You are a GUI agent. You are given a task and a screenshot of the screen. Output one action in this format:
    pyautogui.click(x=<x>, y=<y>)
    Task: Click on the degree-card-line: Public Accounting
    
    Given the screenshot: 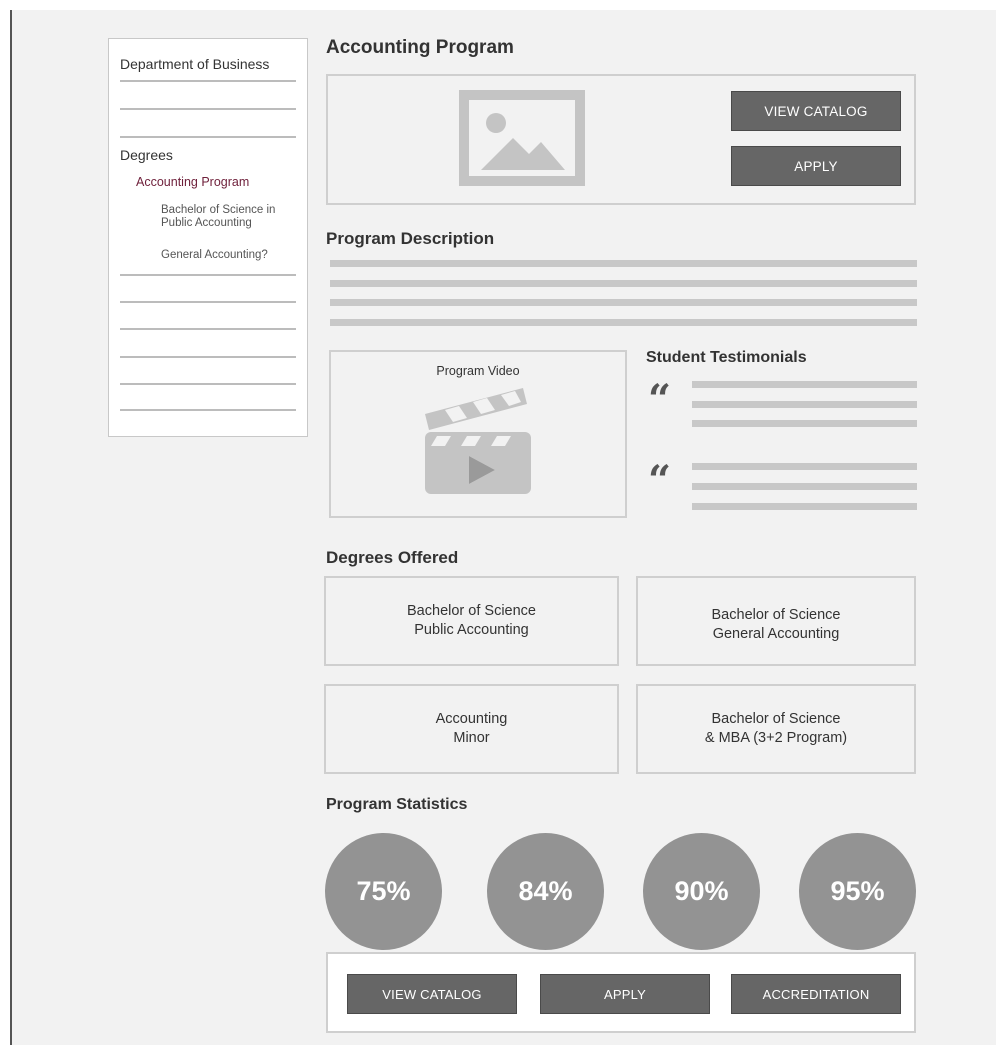 What is the action you would take?
    pyautogui.click(x=471, y=630)
    